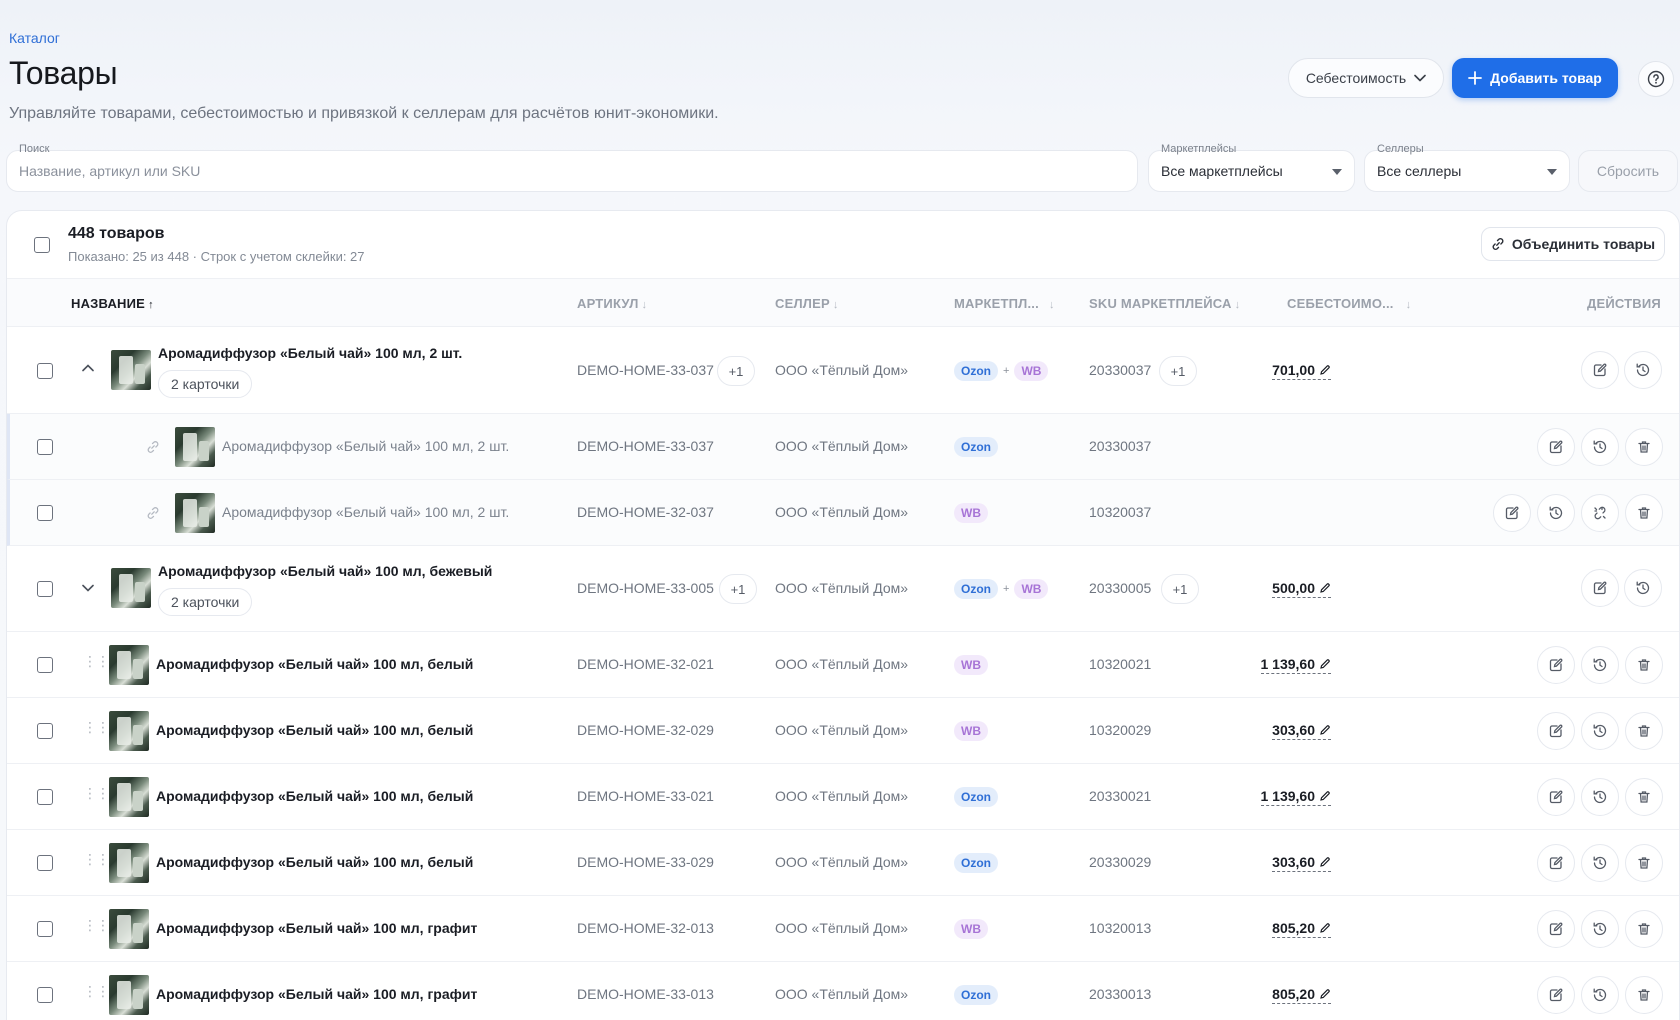 This screenshot has width=1680, height=1020. I want to click on cost-value: 701,00, so click(1301, 371).